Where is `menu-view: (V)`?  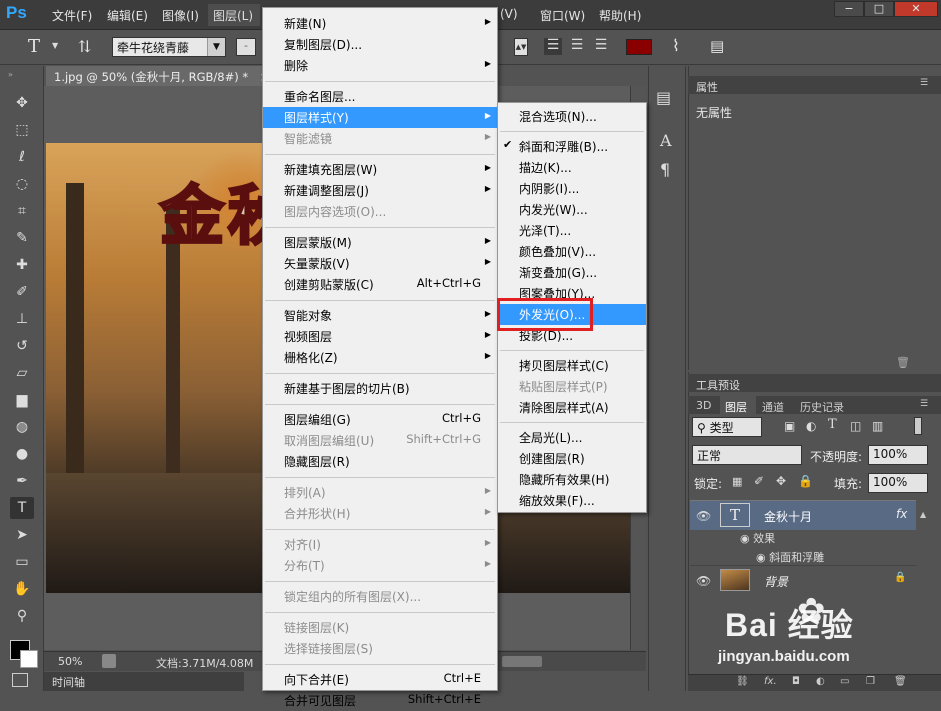 menu-view: (V) is located at coordinates (509, 14).